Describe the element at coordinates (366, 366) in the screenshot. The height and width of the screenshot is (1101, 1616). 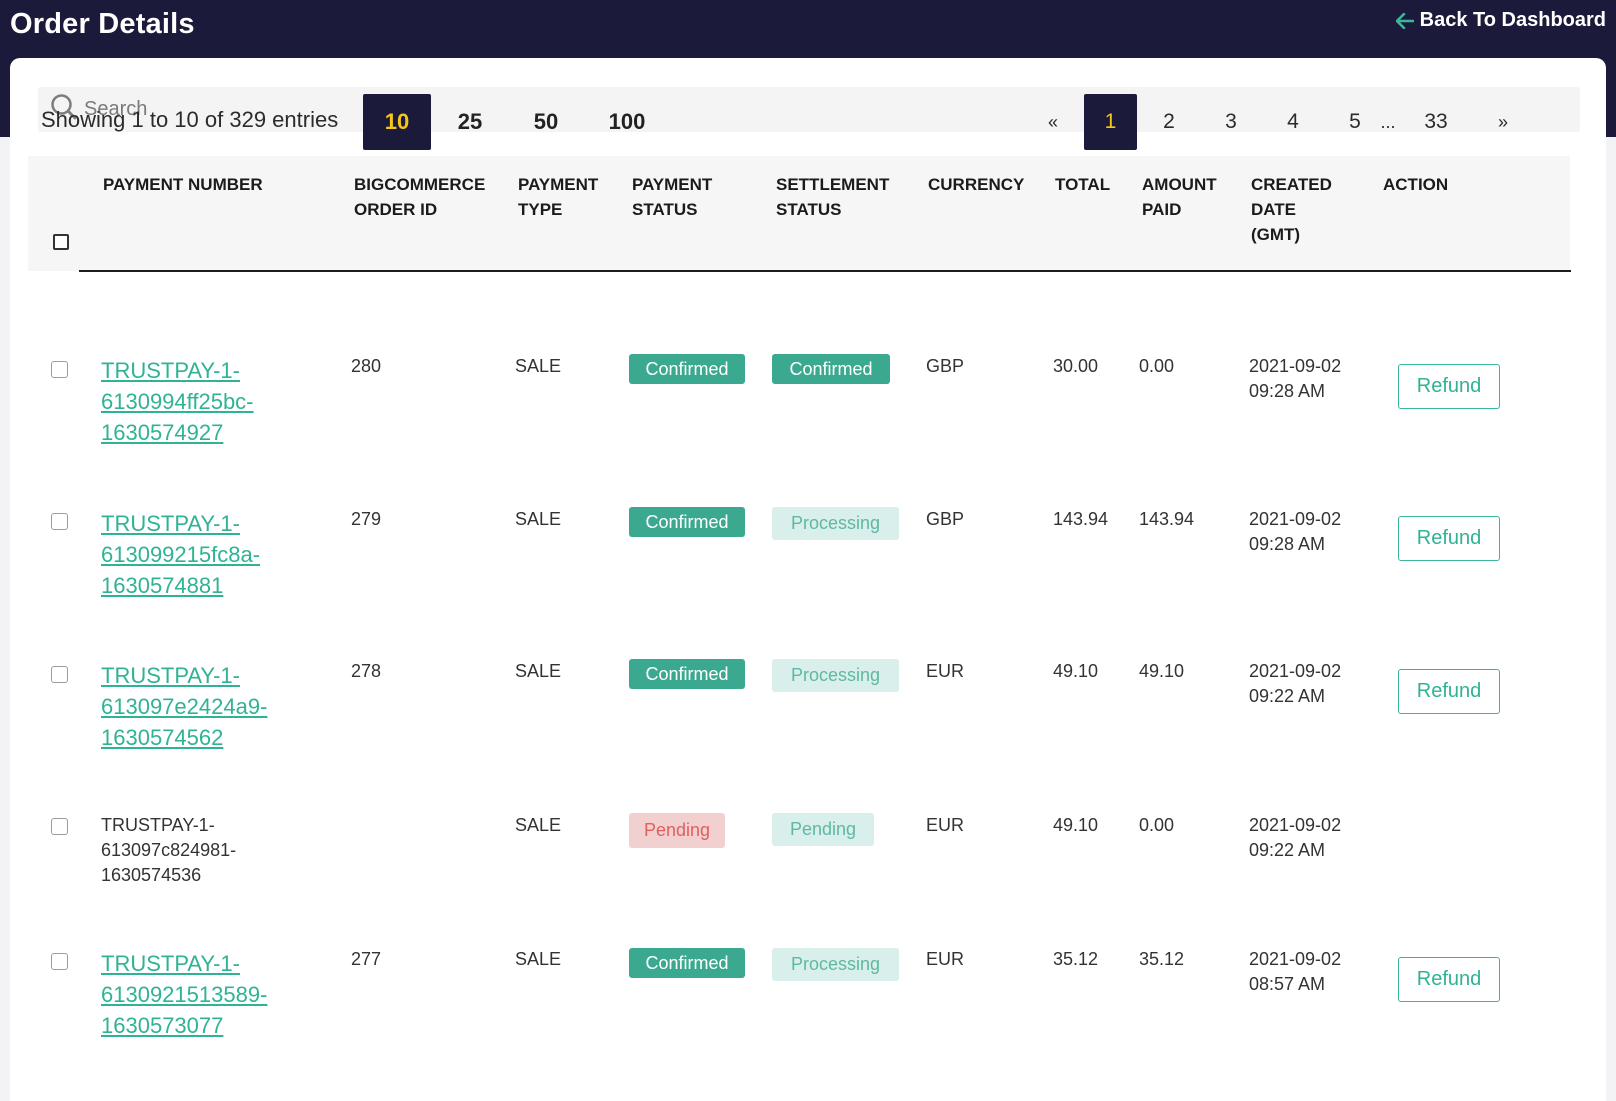
I see `order-id: 280` at that location.